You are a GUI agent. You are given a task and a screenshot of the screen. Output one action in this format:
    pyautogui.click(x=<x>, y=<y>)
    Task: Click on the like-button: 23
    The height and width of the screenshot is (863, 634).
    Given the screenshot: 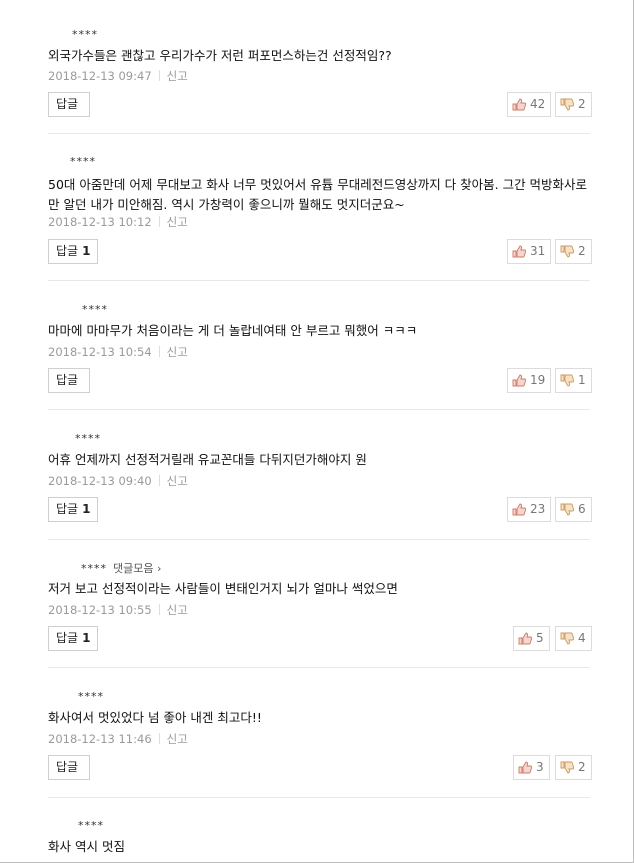 What is the action you would take?
    pyautogui.click(x=529, y=509)
    